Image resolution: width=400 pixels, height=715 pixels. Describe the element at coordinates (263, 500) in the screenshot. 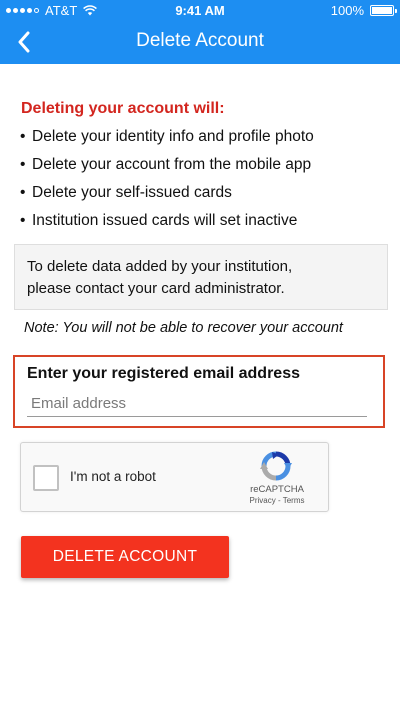

I see `privacy-link: Privacy` at that location.